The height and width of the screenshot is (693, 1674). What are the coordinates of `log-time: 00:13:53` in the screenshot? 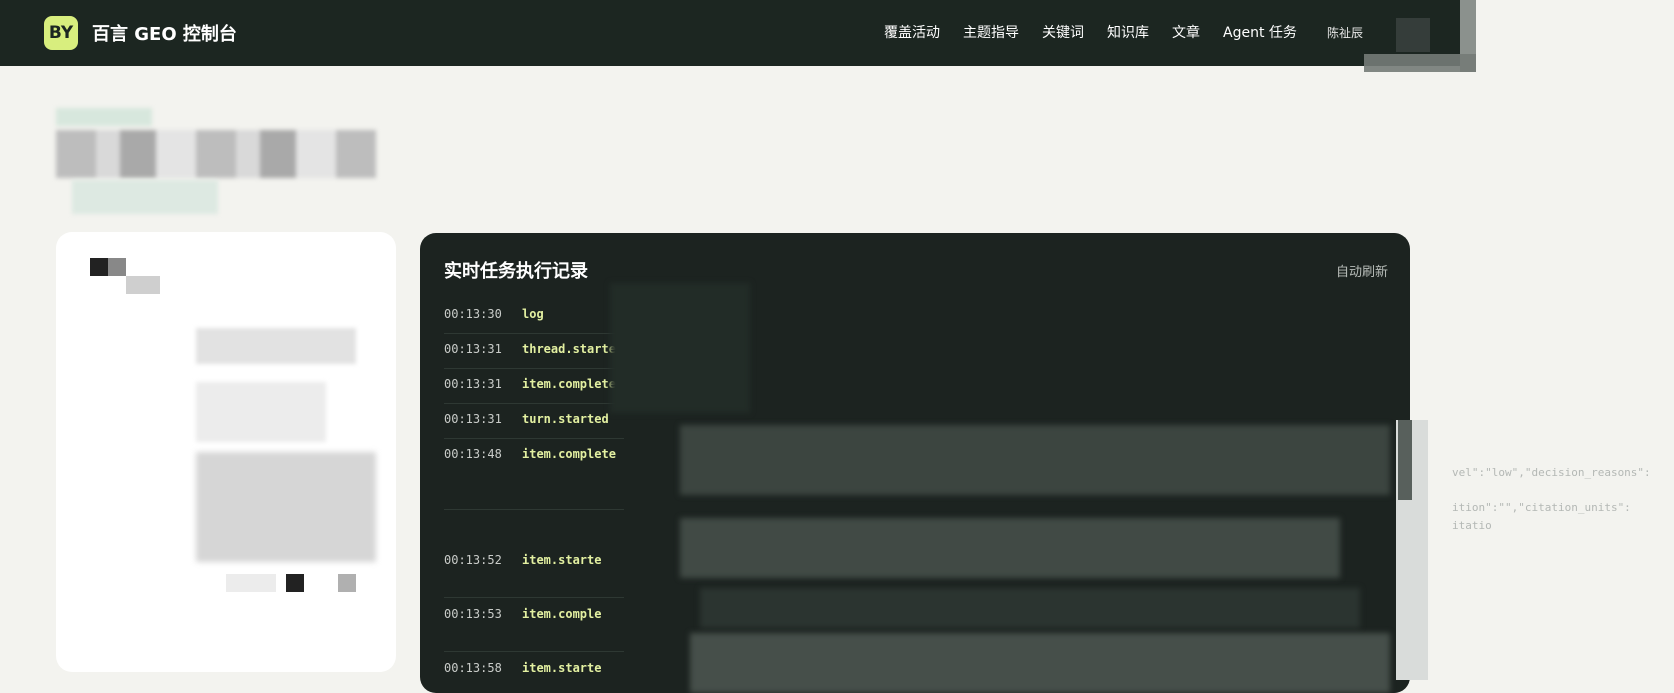 It's located at (473, 614).